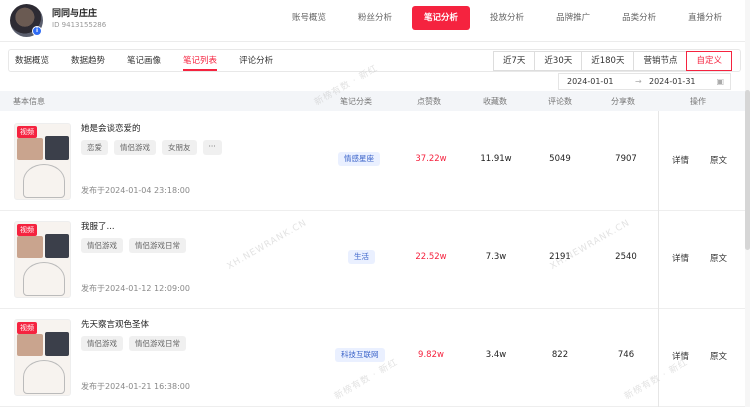 The image size is (750, 407). What do you see at coordinates (431, 355) in the screenshot?
I see `likes-value: 9.82w` at bounding box center [431, 355].